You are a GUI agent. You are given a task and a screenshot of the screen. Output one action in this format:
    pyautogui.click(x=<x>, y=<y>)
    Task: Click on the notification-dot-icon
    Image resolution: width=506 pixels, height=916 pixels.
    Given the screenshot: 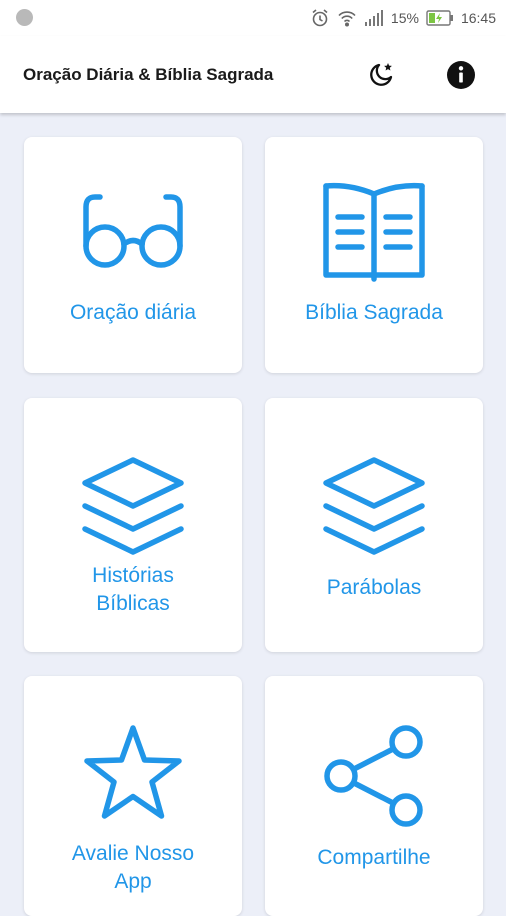 What is the action you would take?
    pyautogui.click(x=24, y=17)
    